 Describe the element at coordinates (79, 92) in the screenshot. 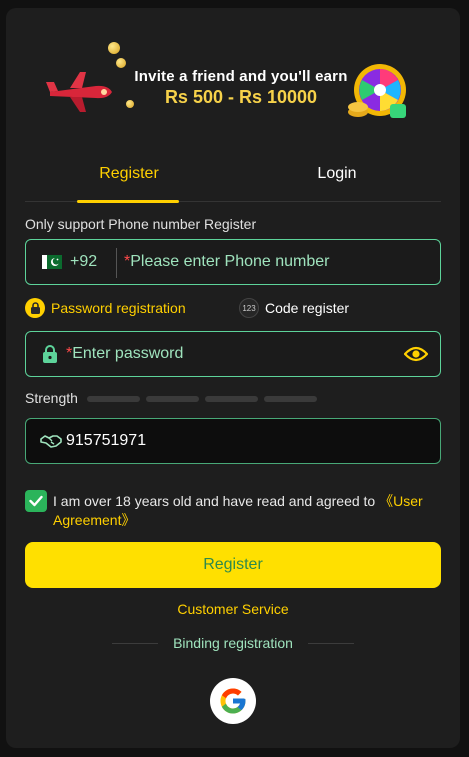

I see `airplane-icon` at that location.